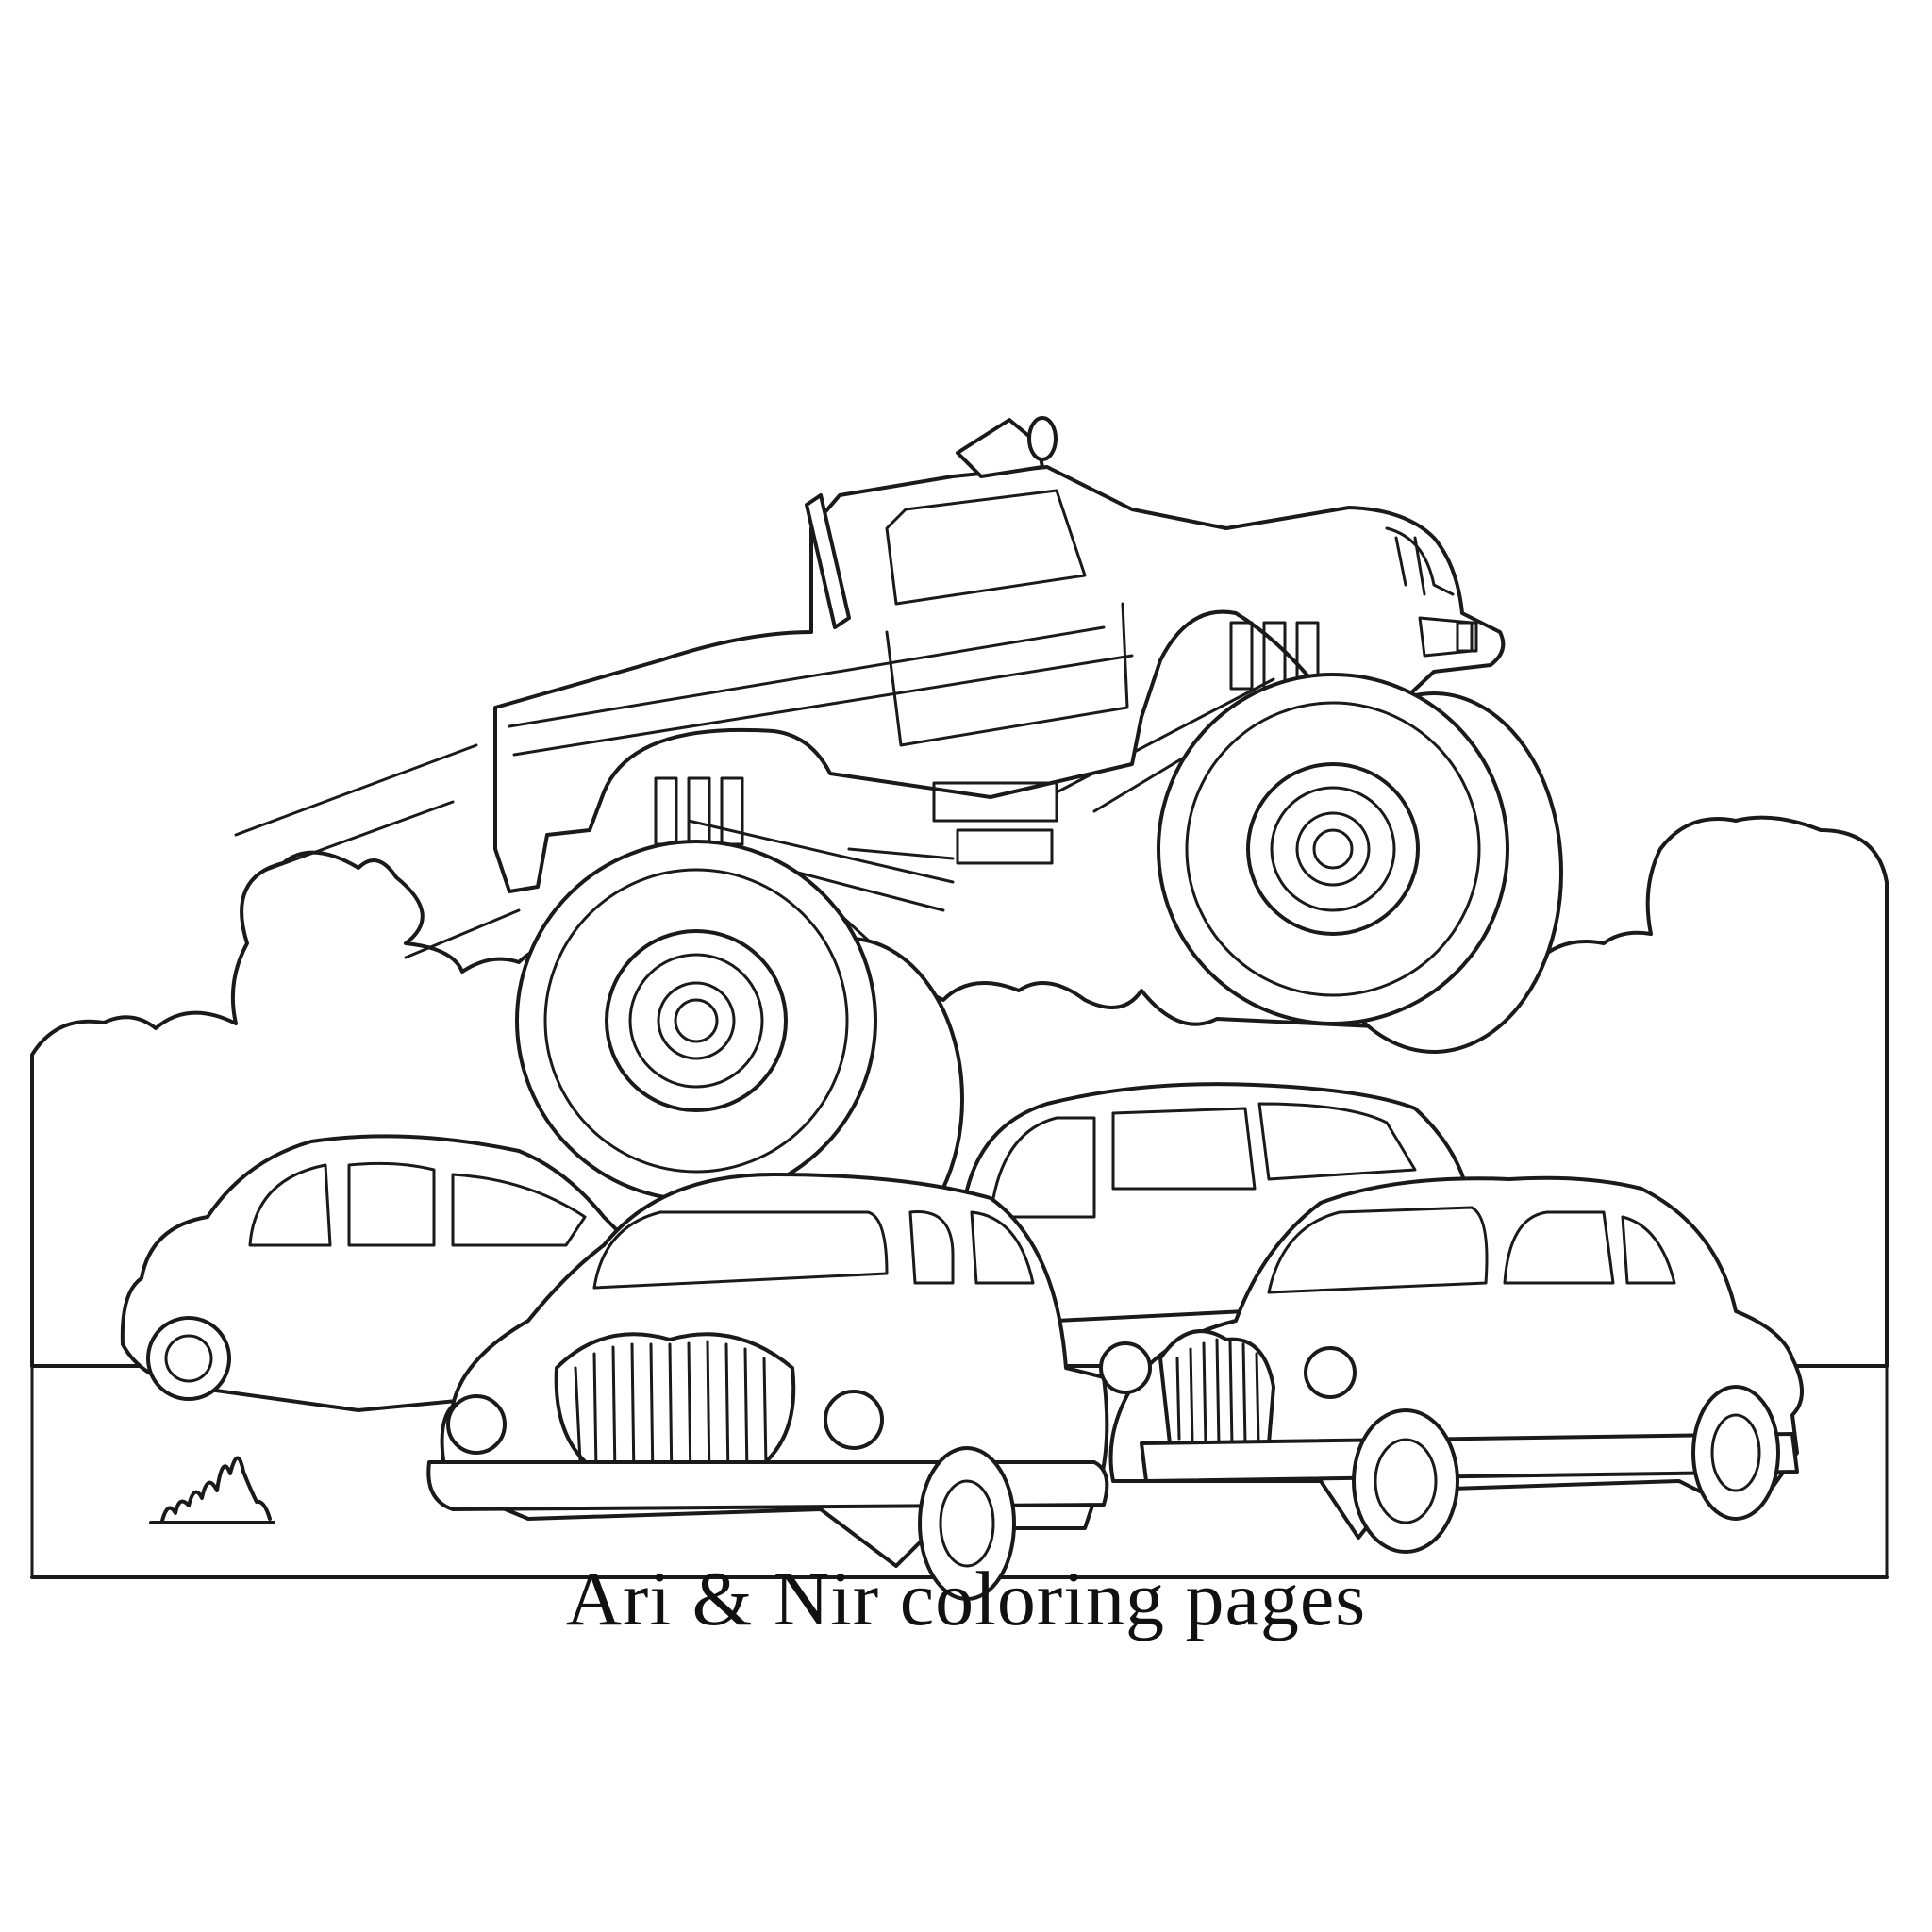 This screenshot has height=1932, width=1932. Describe the element at coordinates (966, 1598) in the screenshot. I see `caption: Ari & Nir coloring pages` at that location.